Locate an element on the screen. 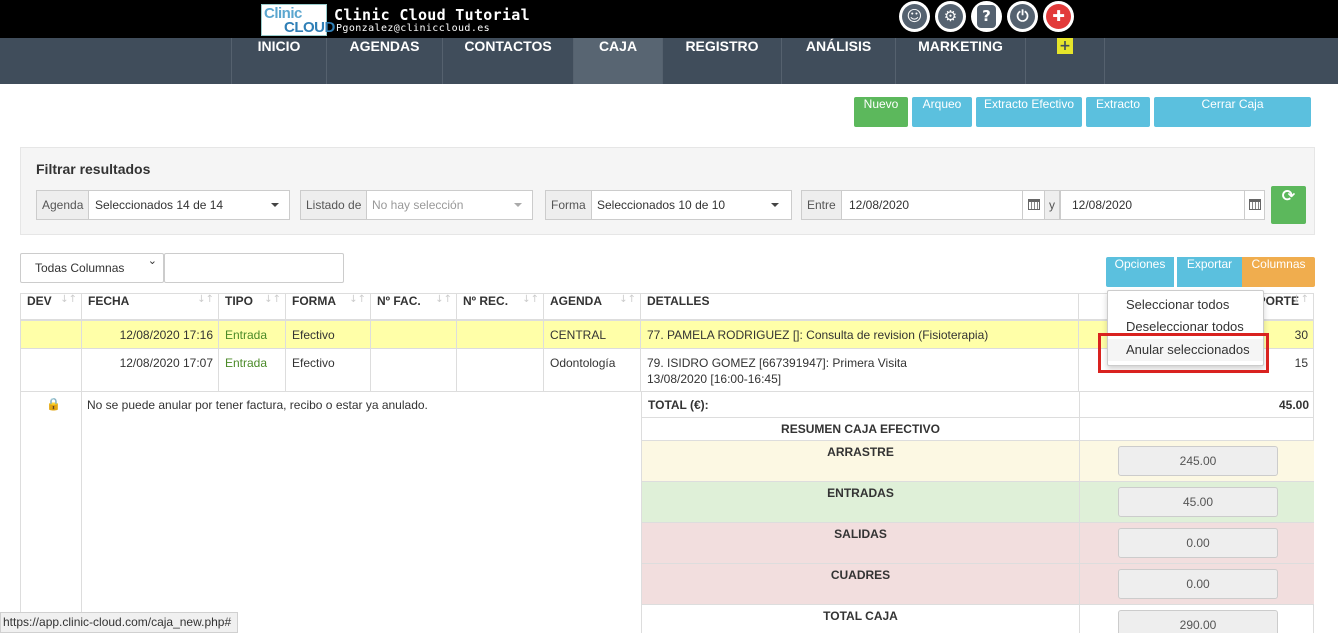 The width and height of the screenshot is (1338, 633). entradas-label: ENTRADAS is located at coordinates (861, 502).